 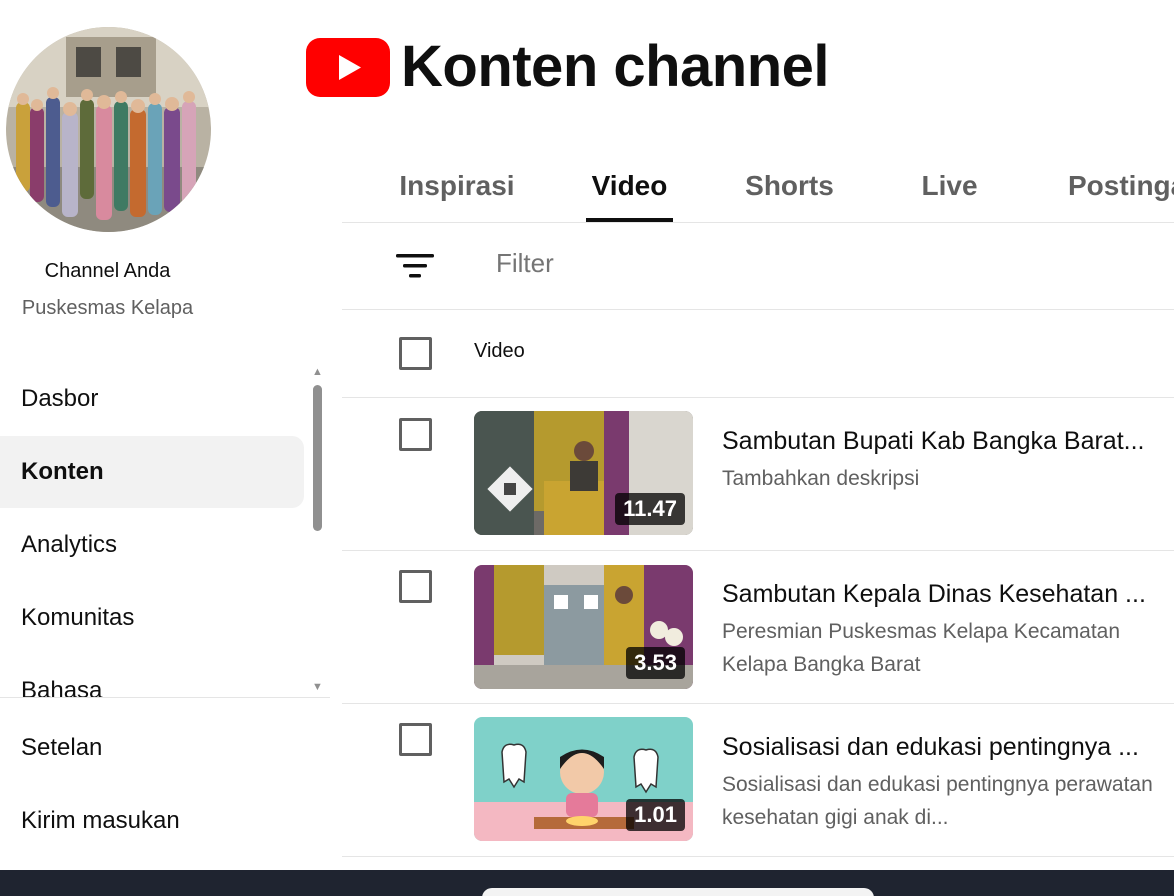 I want to click on channel-name: Puskesmas Kelapa, so click(x=107, y=308).